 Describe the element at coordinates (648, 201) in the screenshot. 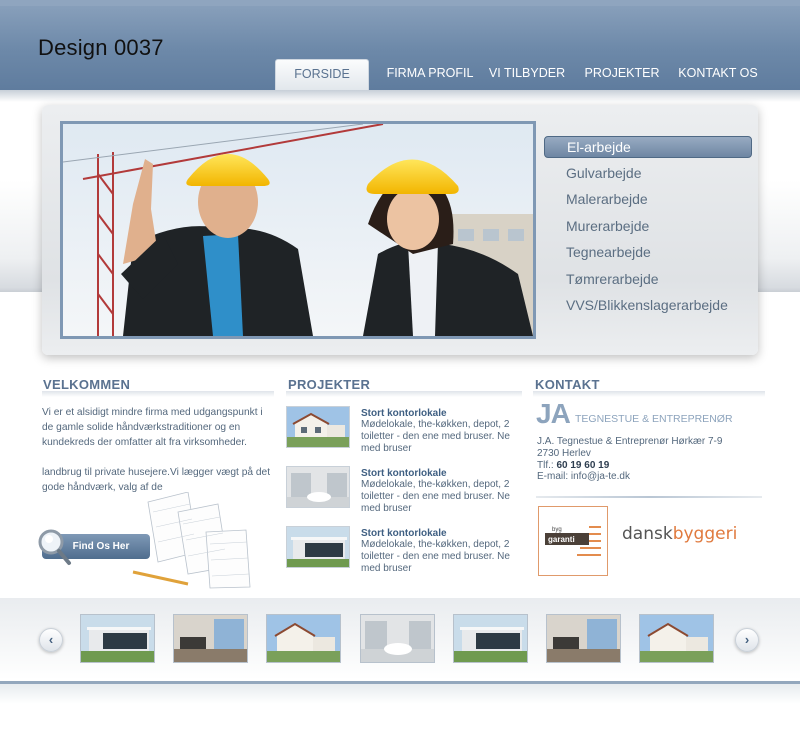

I see `service-malerarbejde: Malerarbejde` at that location.